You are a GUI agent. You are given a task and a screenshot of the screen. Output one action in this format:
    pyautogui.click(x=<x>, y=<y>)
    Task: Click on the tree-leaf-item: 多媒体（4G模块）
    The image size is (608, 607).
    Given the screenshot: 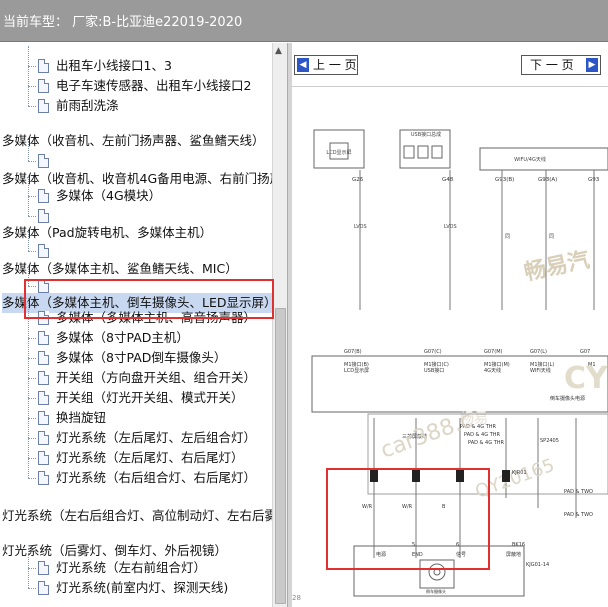 What is the action you would take?
    pyautogui.click(x=143, y=191)
    